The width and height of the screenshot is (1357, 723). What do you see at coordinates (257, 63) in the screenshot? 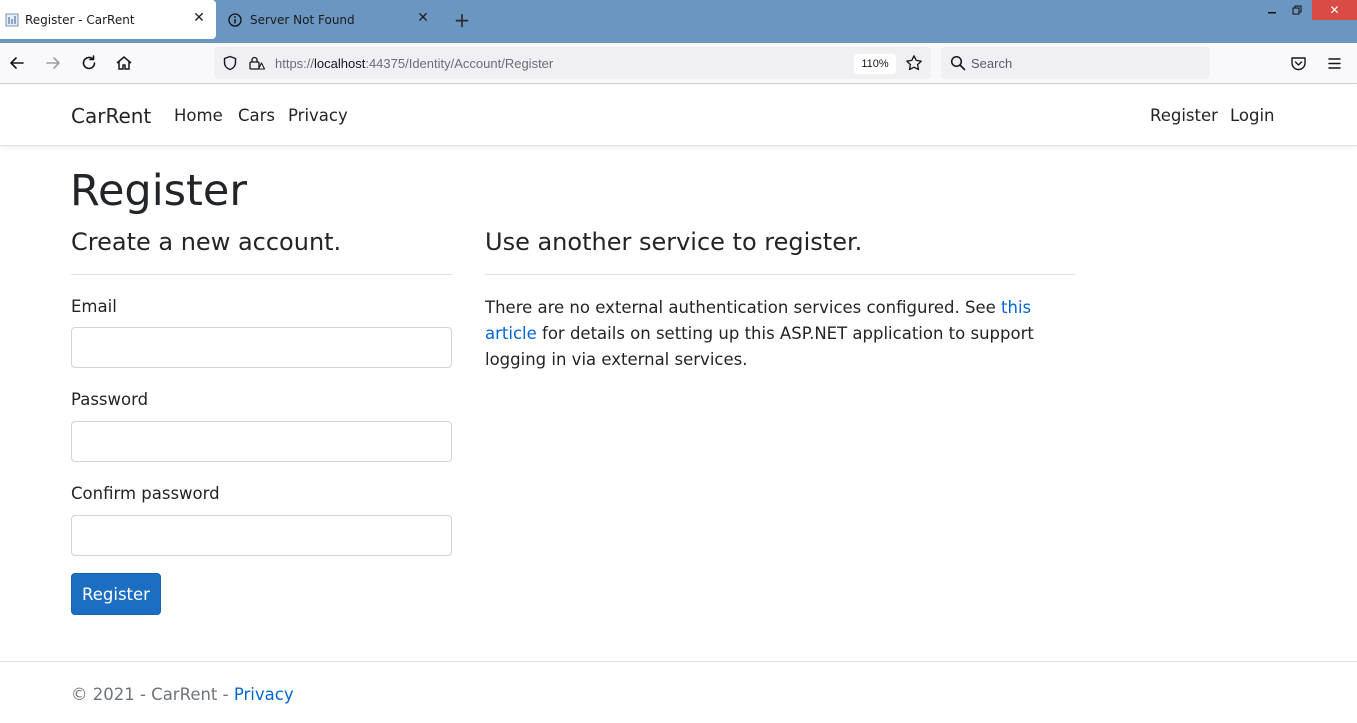
I see `lock-warning-icon` at bounding box center [257, 63].